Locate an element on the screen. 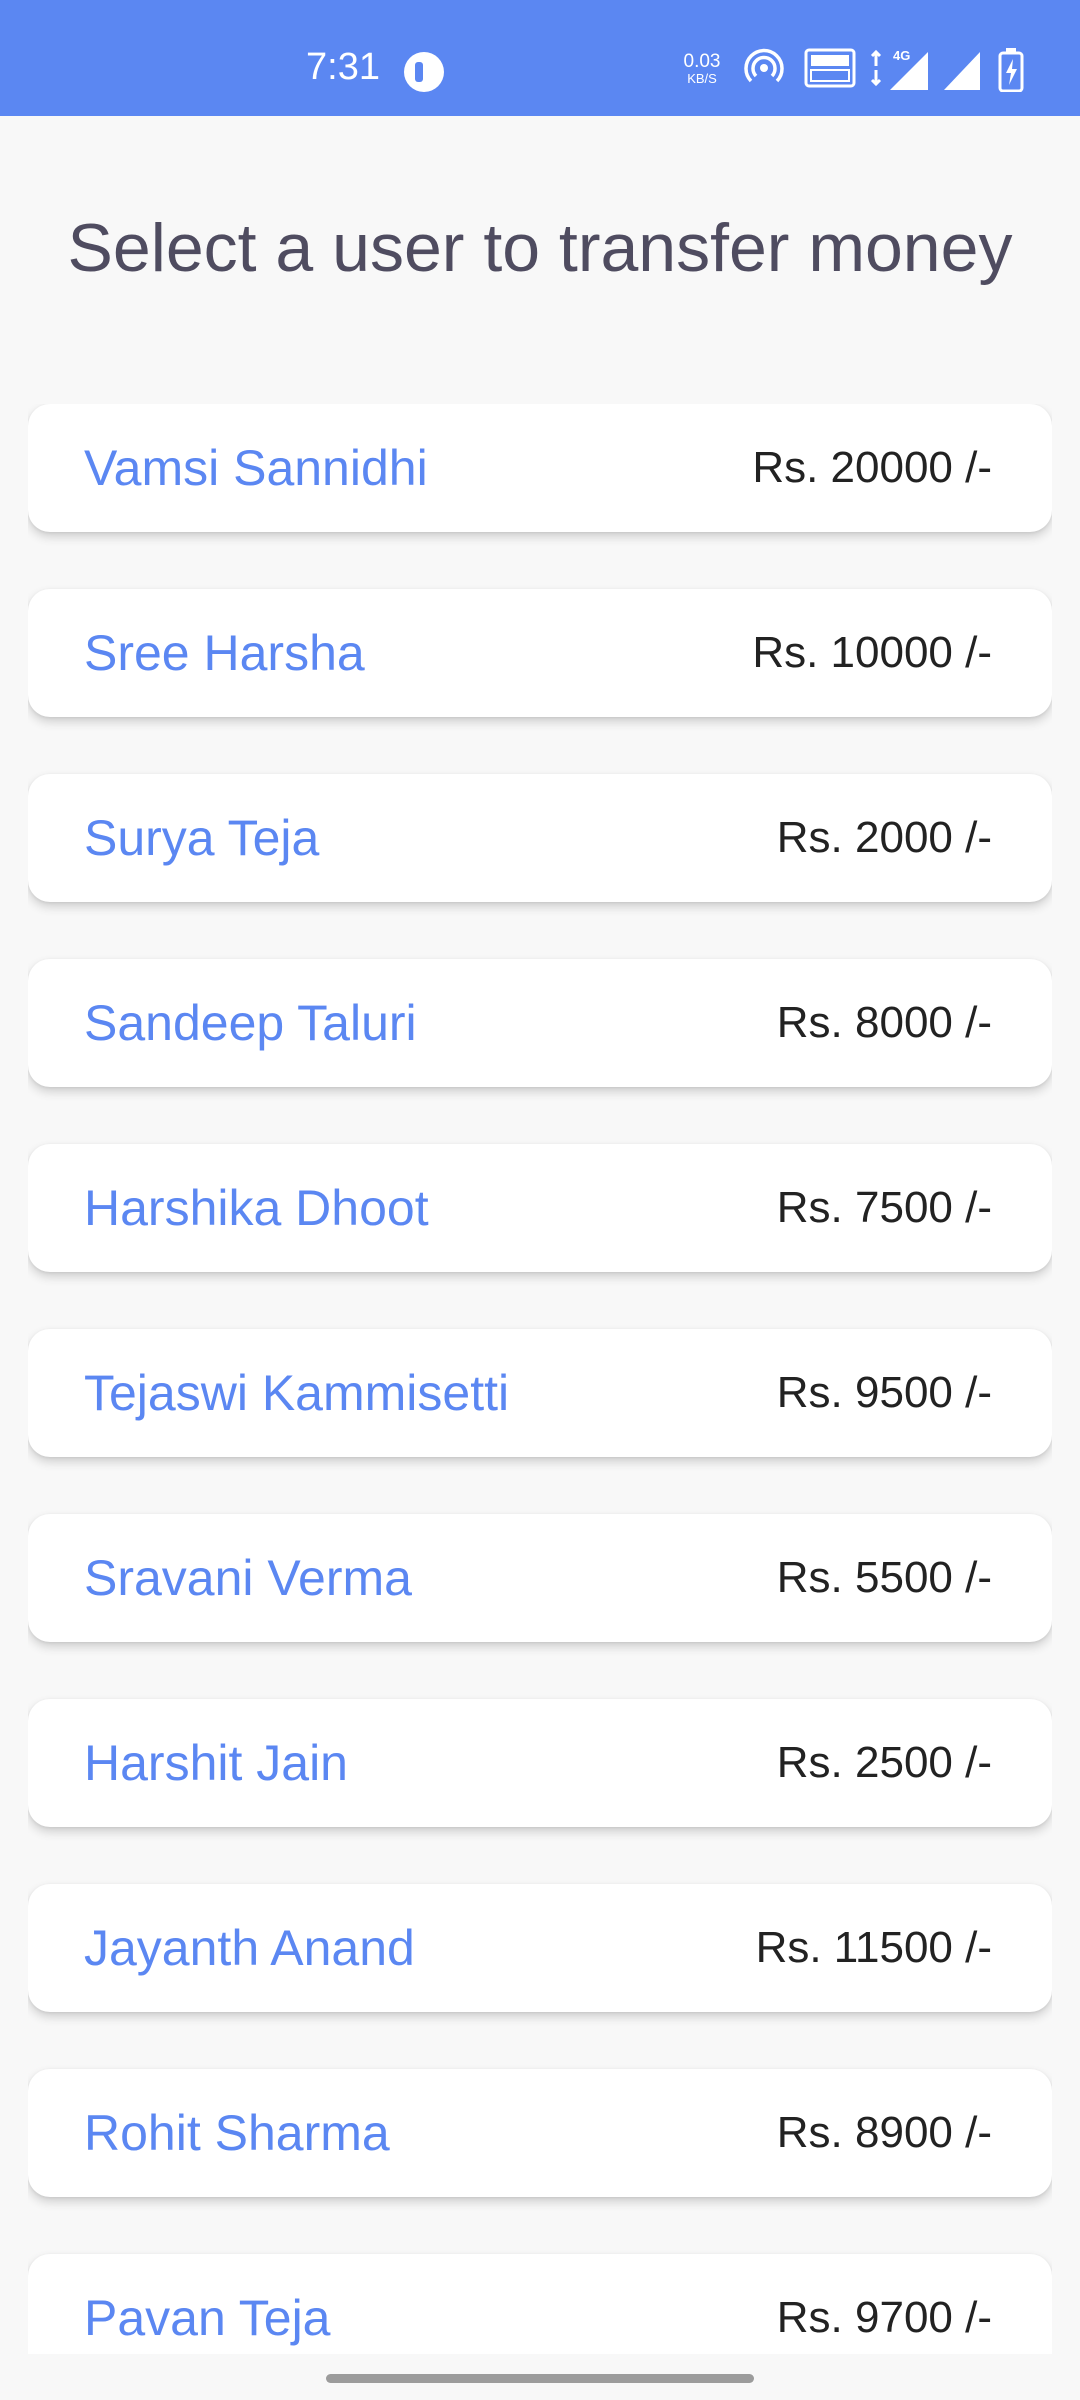 The height and width of the screenshot is (2400, 1080). home-gesture-handle is located at coordinates (540, 2378).